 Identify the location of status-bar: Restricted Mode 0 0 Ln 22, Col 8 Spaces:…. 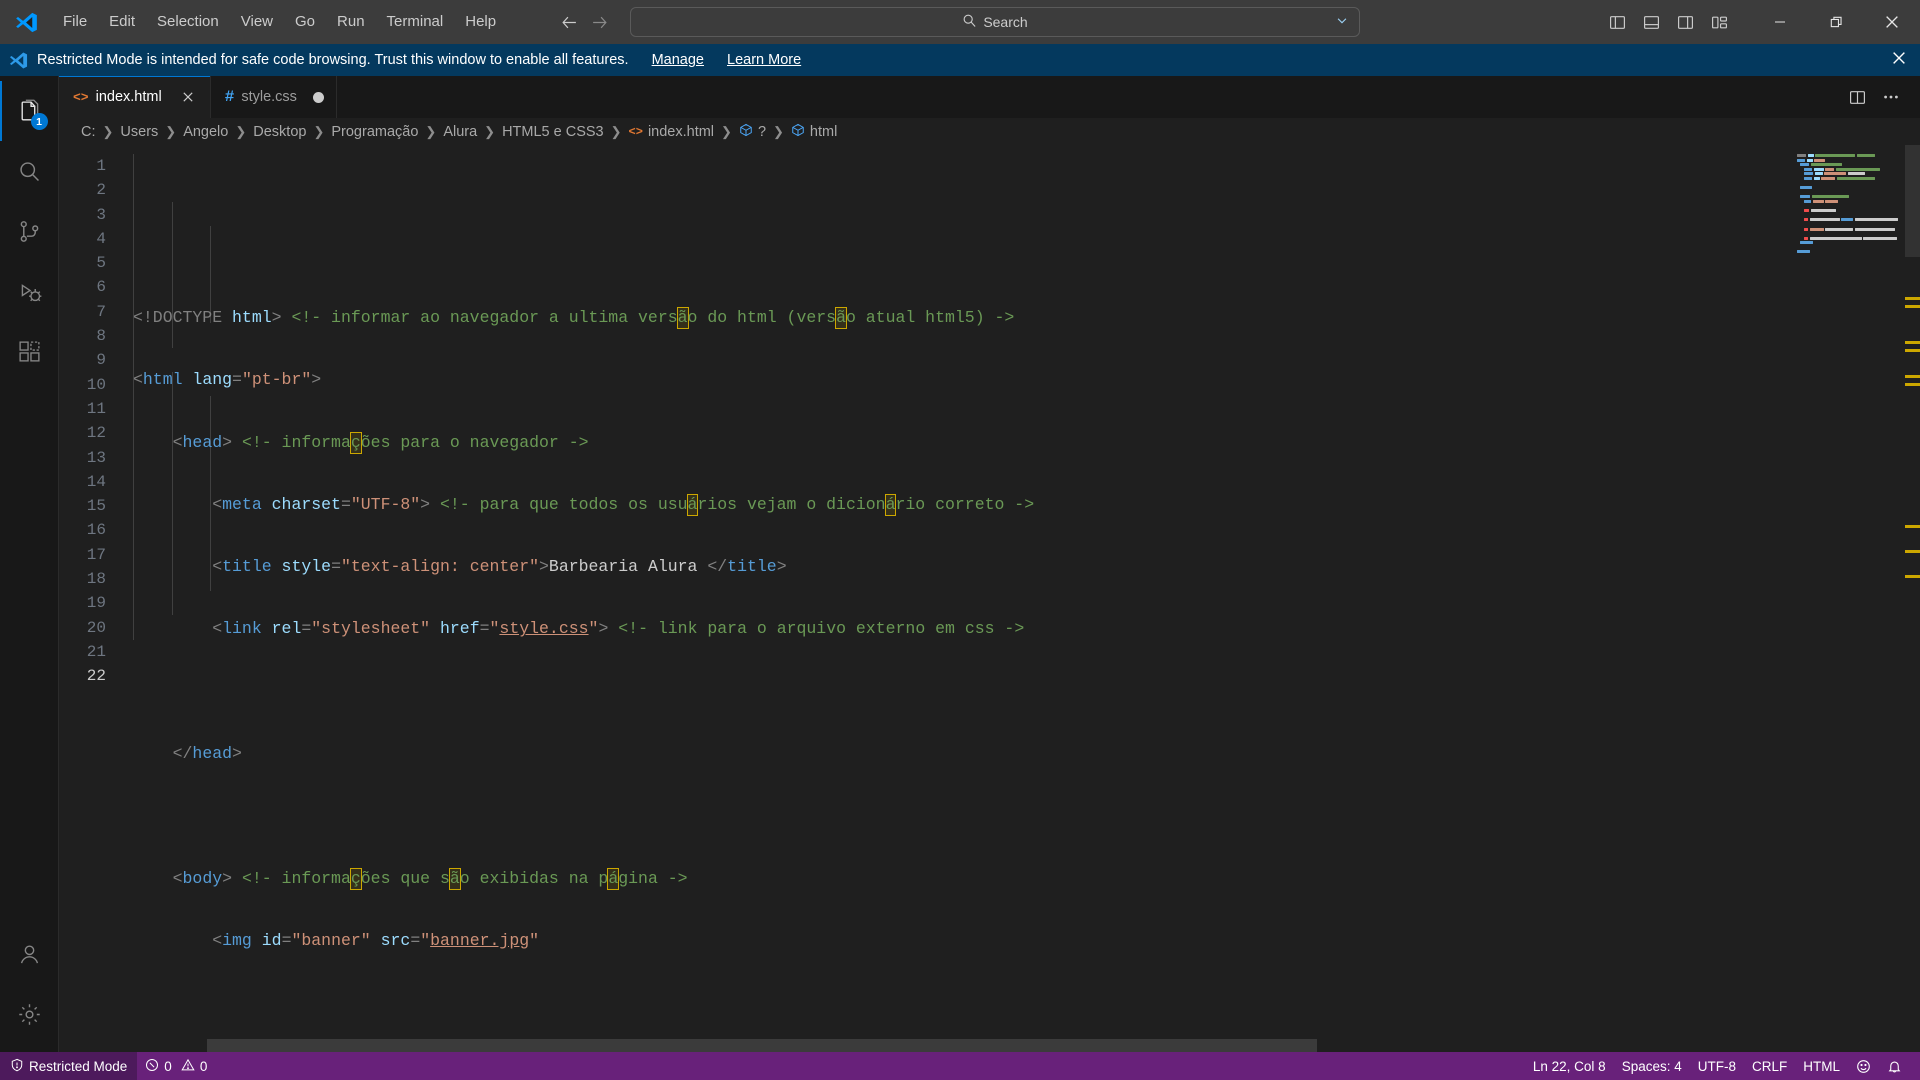
(960, 1066).